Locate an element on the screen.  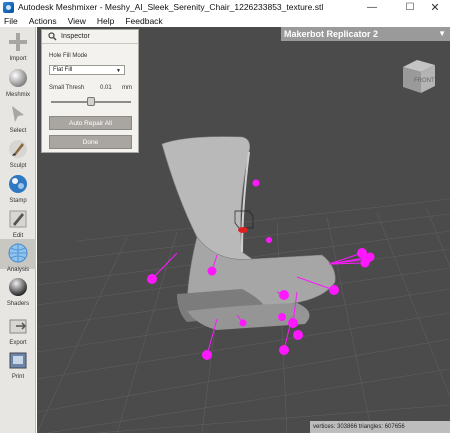
tool-sculpt: Sculpt is located at coordinates (18, 153).